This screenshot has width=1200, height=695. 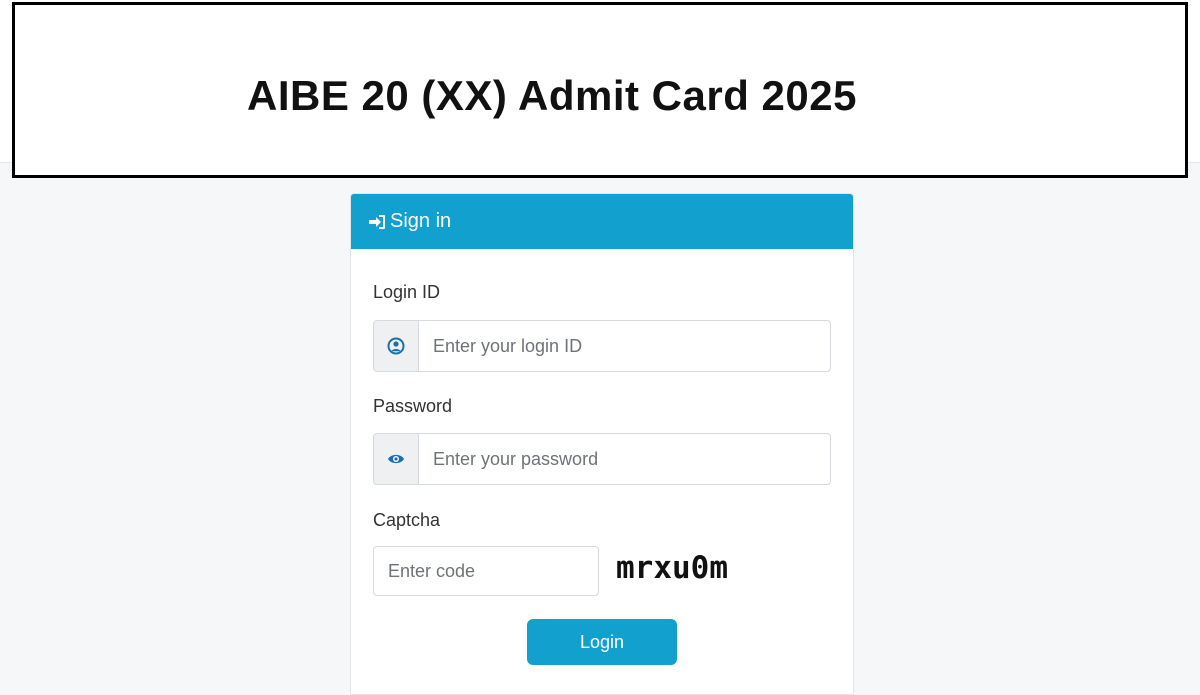 I want to click on login-id-group, so click(x=602, y=346).